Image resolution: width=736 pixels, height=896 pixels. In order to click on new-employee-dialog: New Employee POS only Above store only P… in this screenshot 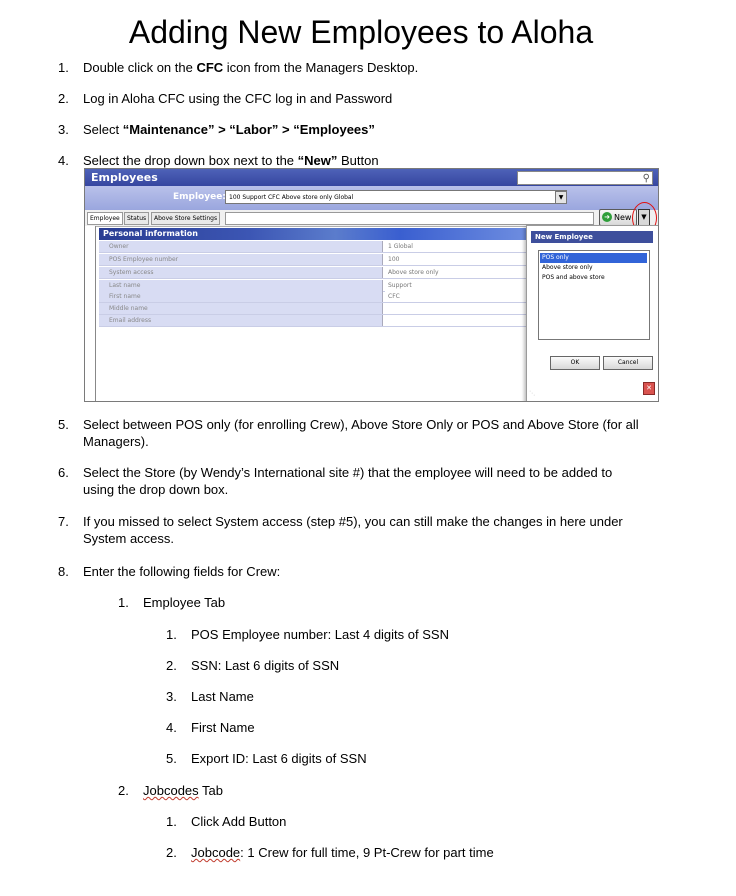, I will do `click(592, 313)`.